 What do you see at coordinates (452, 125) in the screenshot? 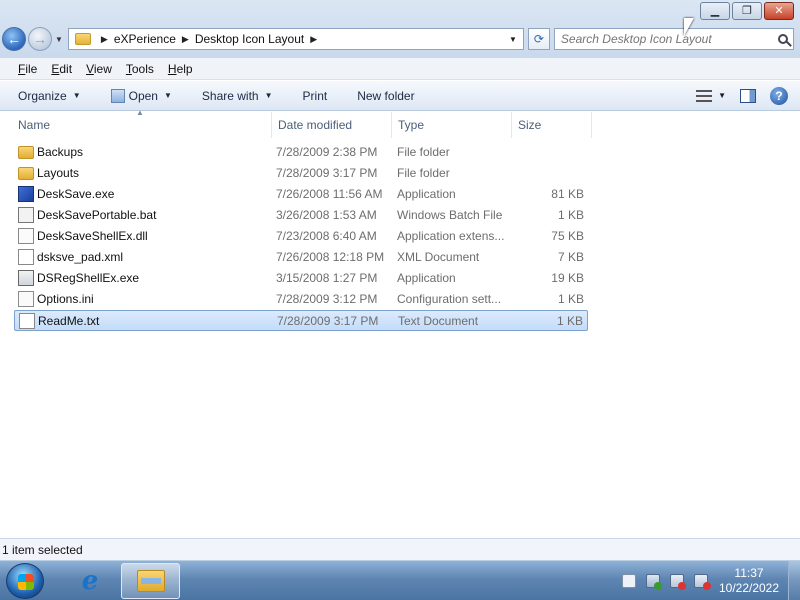
I see `column-header-type: Type` at bounding box center [452, 125].